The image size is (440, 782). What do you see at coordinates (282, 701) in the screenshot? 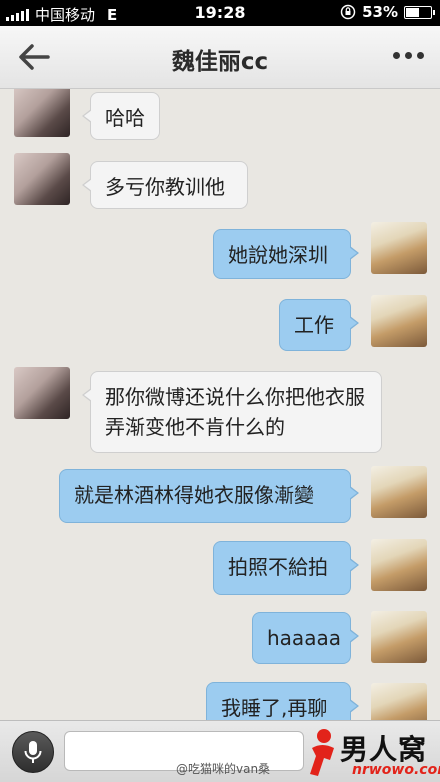
I see `message-bubble-outgoing: 我睡了,再聊` at bounding box center [282, 701].